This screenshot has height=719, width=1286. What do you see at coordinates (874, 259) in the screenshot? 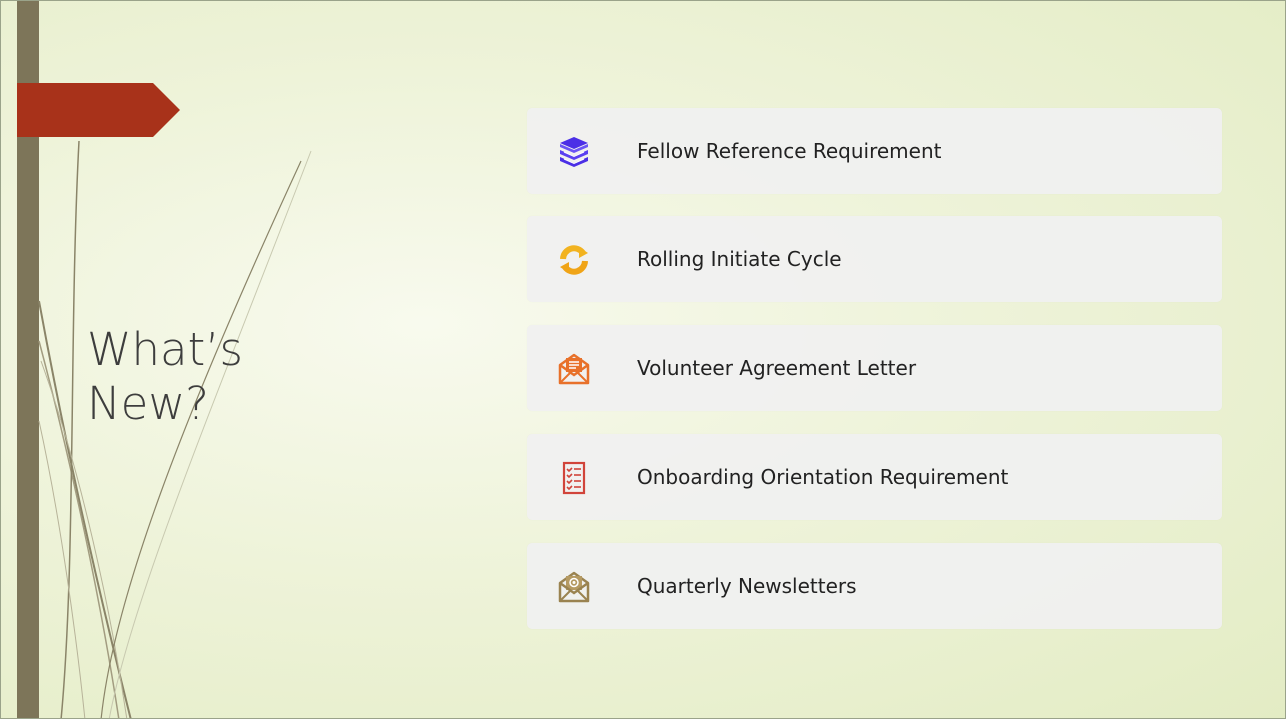
I see `list-item-rolling-cycle: Rolling Initiate Cycle` at bounding box center [874, 259].